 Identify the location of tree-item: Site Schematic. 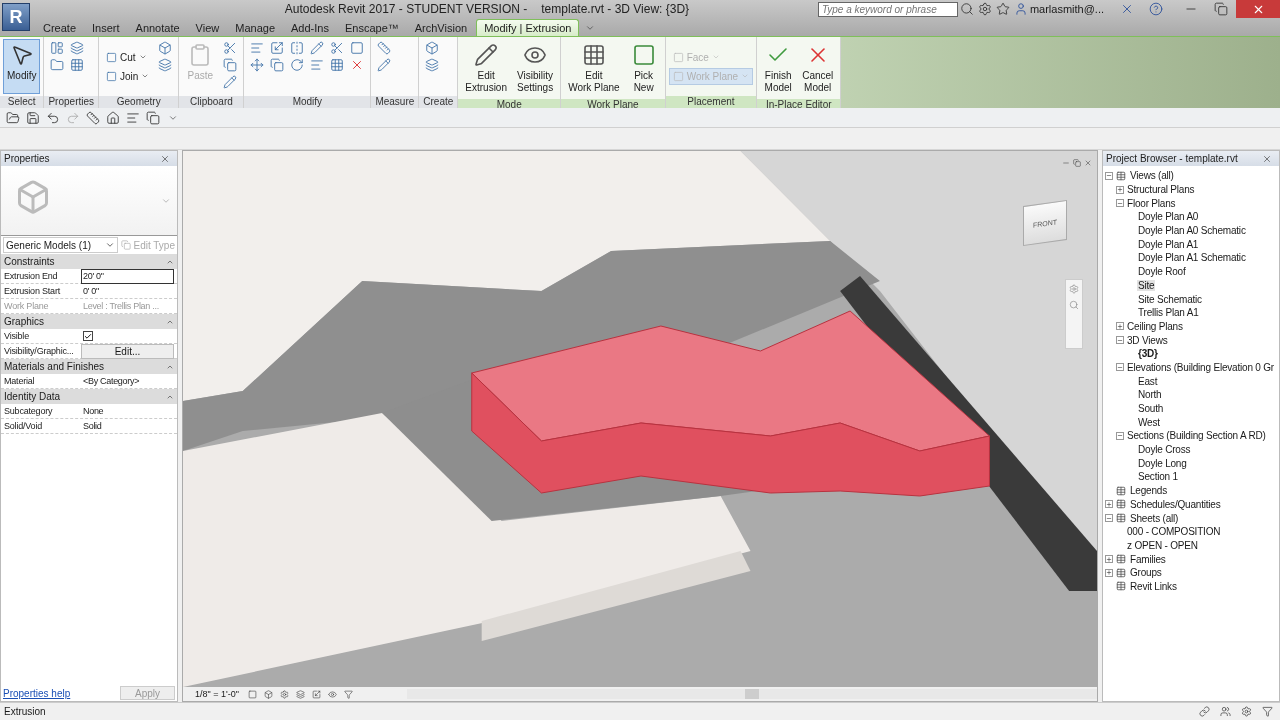
(1170, 299).